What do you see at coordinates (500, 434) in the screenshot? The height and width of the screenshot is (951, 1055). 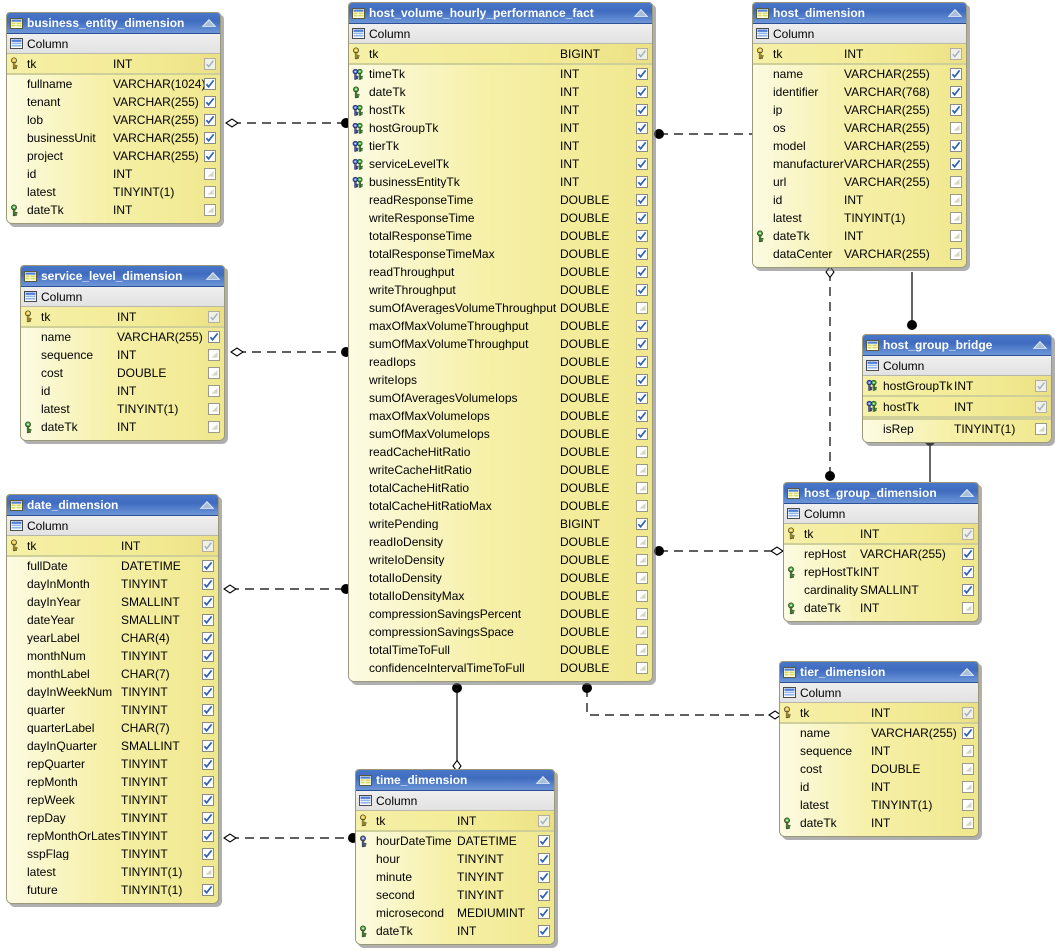 I see `column-row: sumOfMaxVolumeIops DOUBLE` at bounding box center [500, 434].